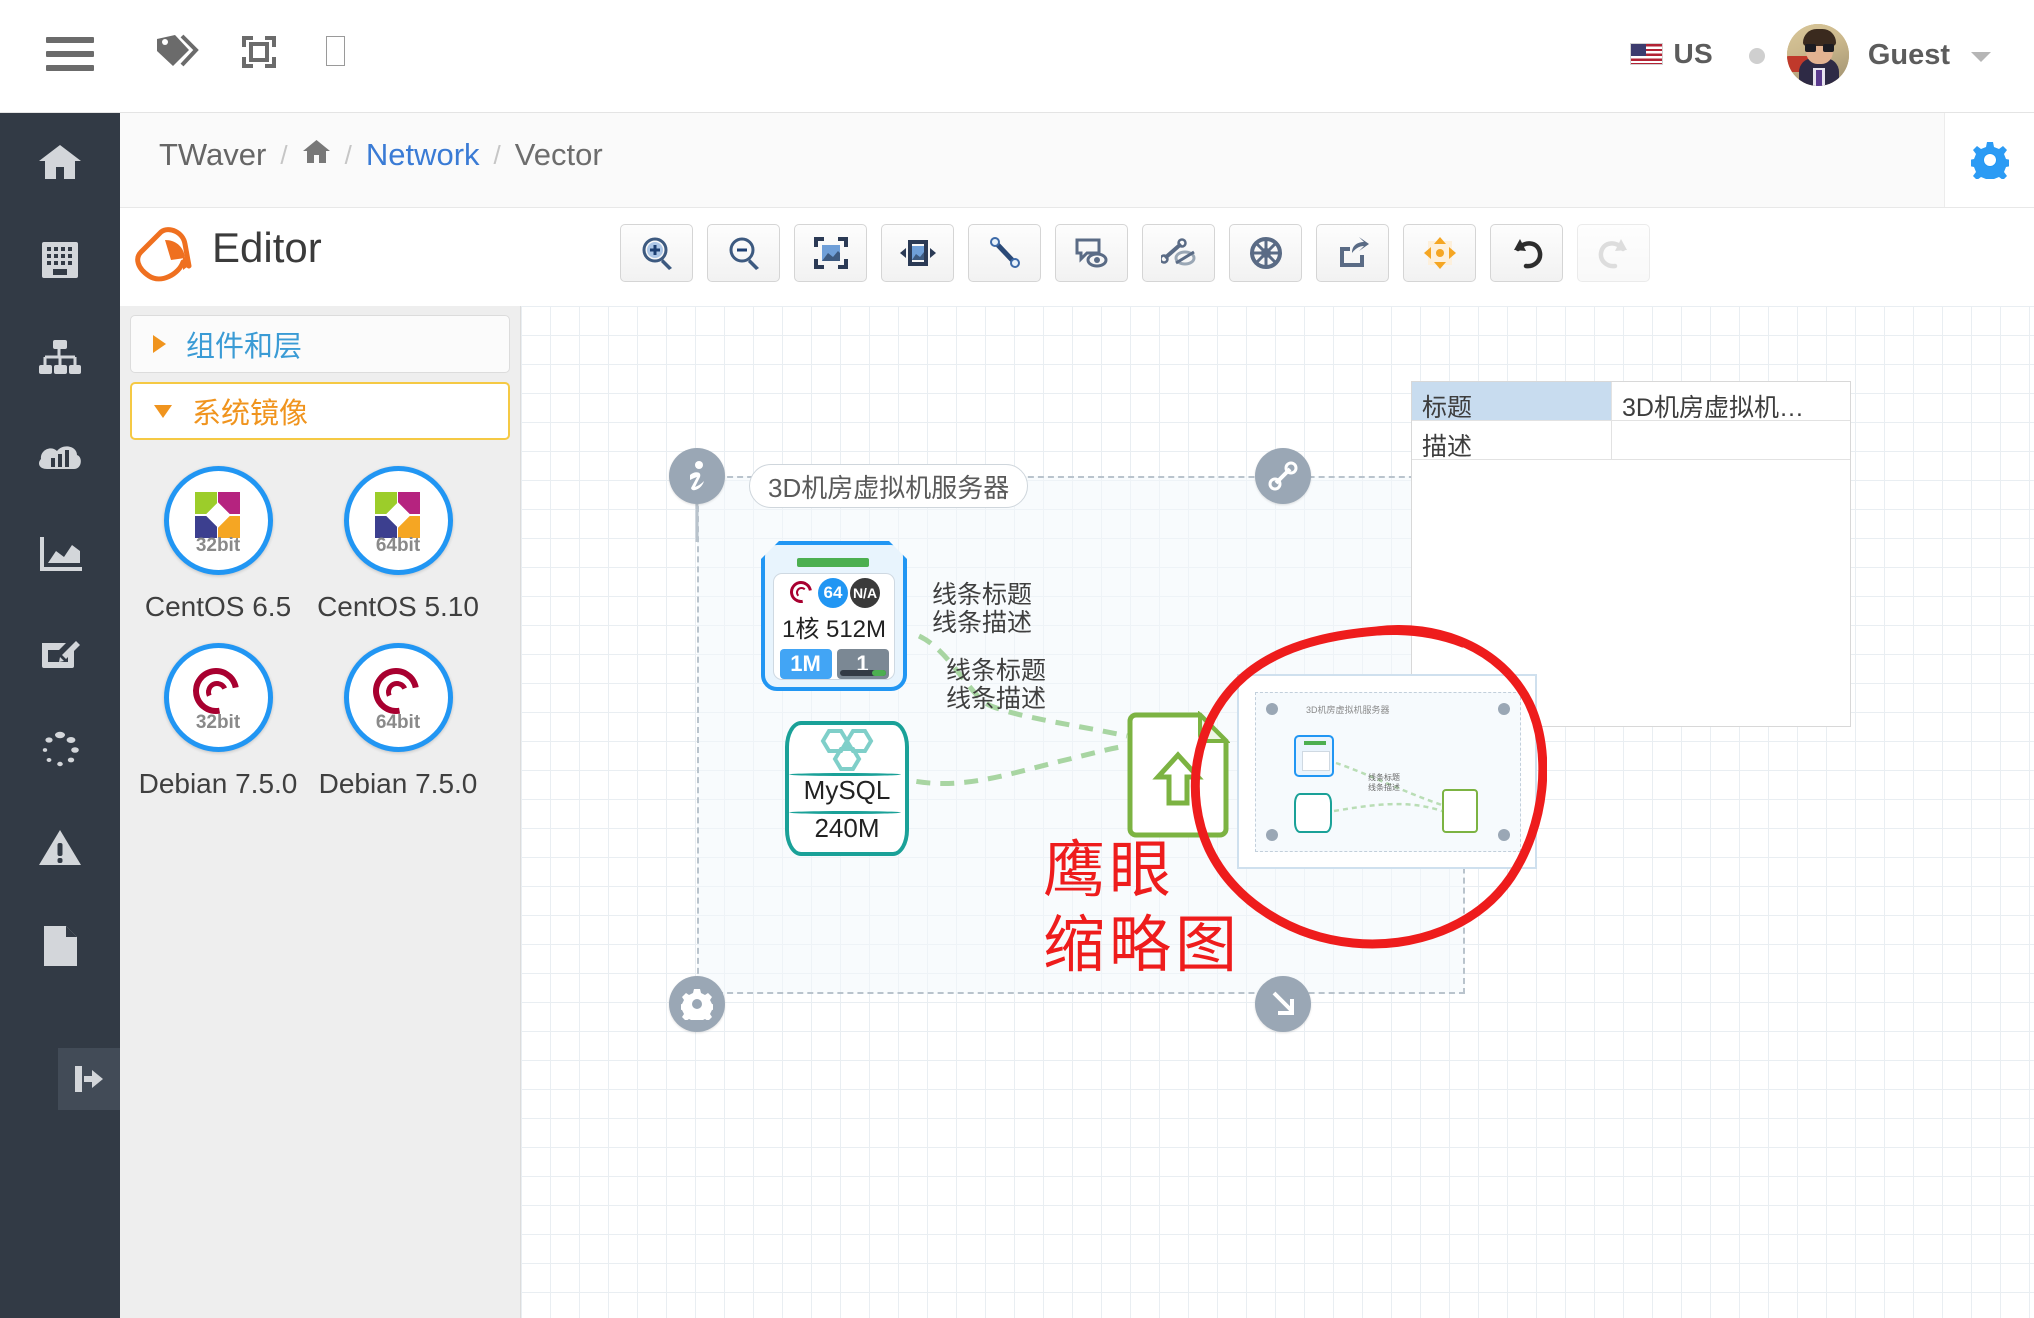  What do you see at coordinates (178, 53) in the screenshot?
I see `tag-icon` at bounding box center [178, 53].